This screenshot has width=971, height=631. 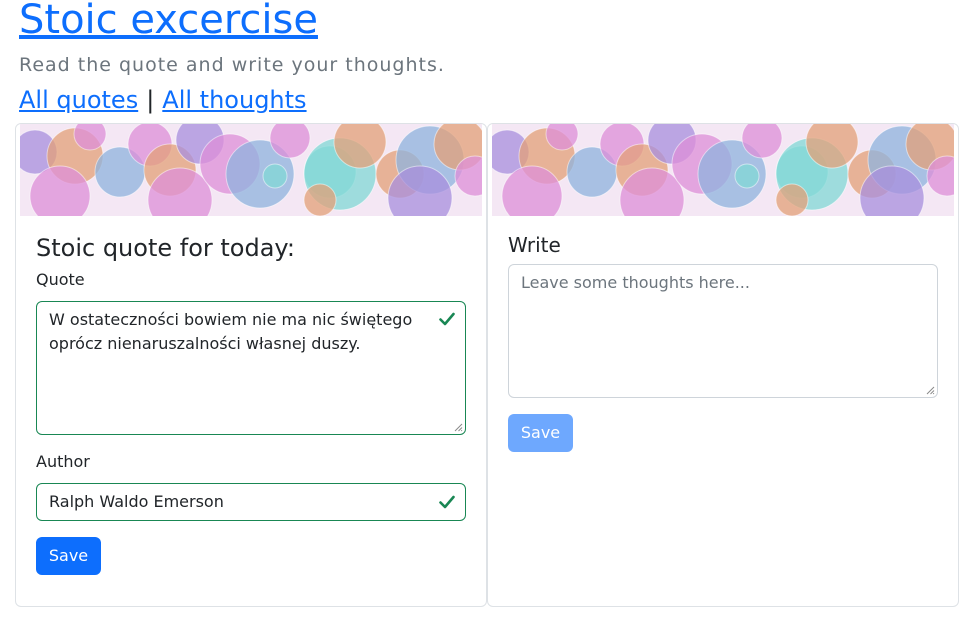 What do you see at coordinates (234, 100) in the screenshot?
I see `all-thoughts-link: All thoughts` at bounding box center [234, 100].